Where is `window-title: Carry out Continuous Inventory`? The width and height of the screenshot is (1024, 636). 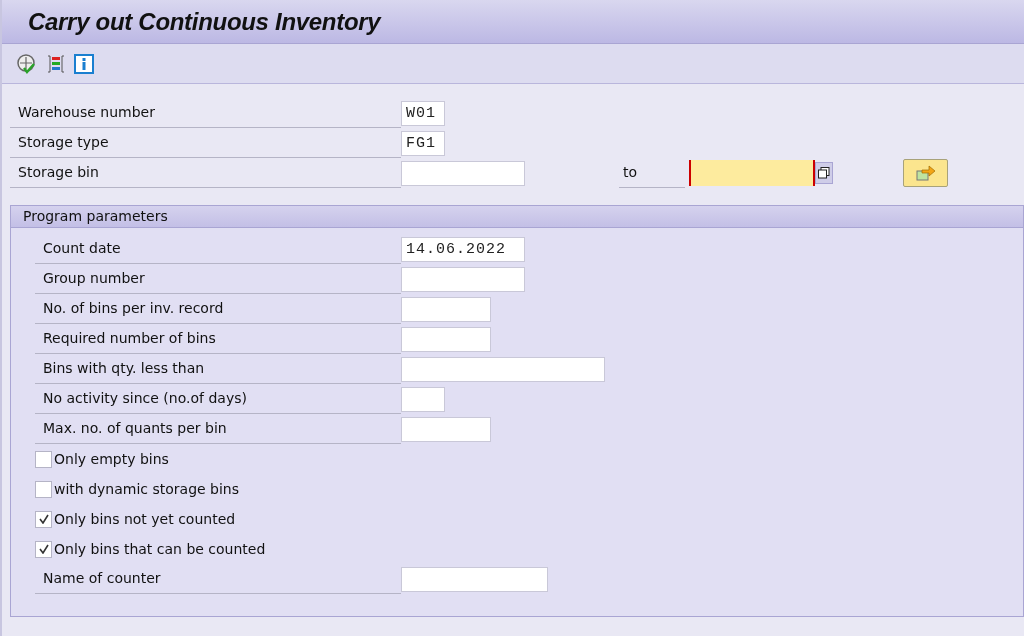 window-title: Carry out Continuous Inventory is located at coordinates (204, 21).